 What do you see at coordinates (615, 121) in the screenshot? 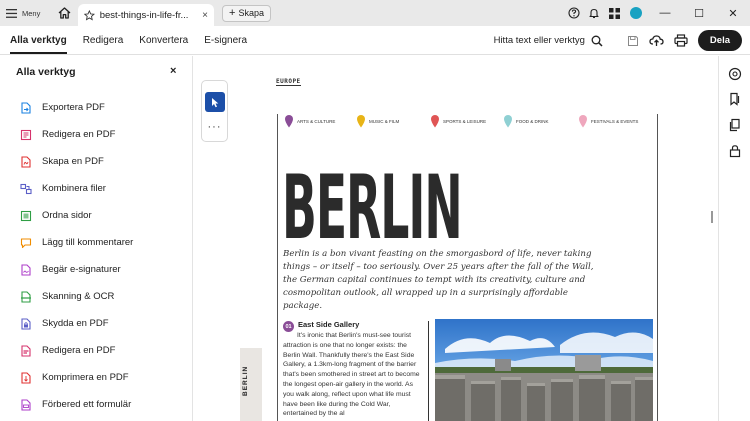
I see `category-label: FESTIVALS & EVENTS` at bounding box center [615, 121].